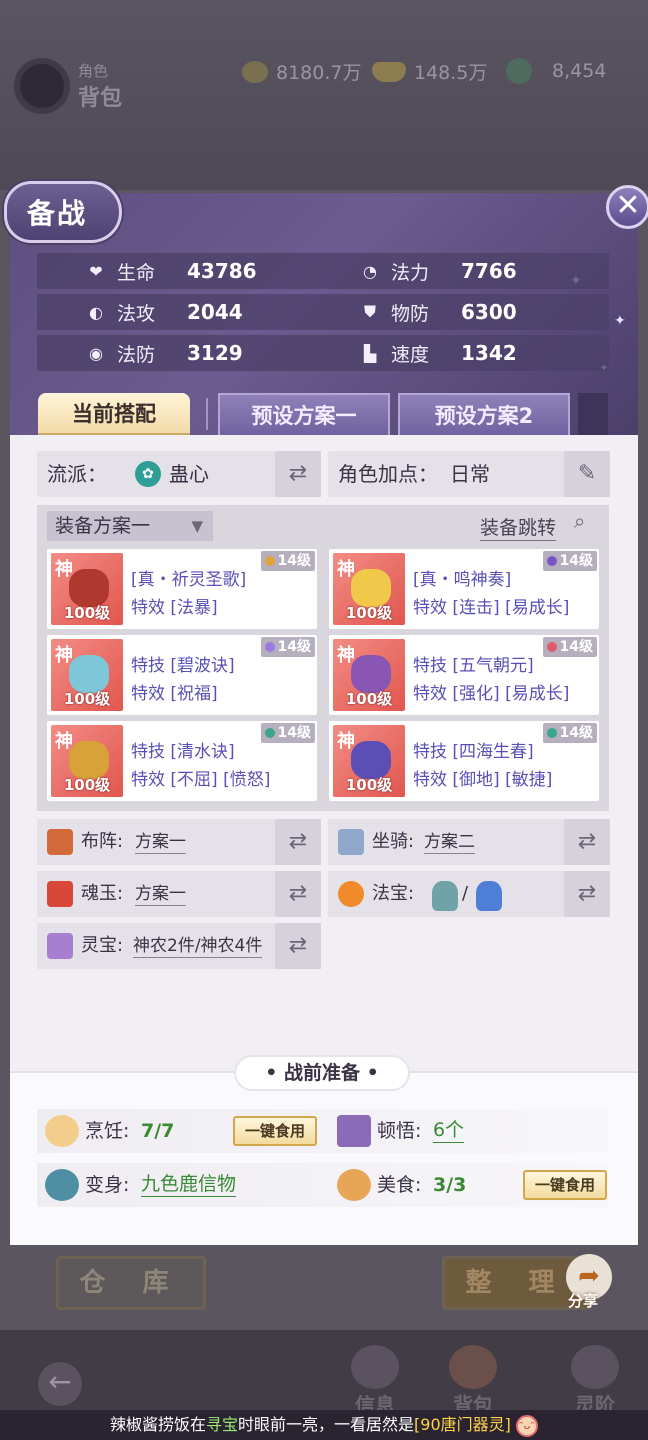  Describe the element at coordinates (323, 1185) in the screenshot. I see `prep-row: 变身: 九色鹿信物 美食: 3/3 一键食用` at that location.